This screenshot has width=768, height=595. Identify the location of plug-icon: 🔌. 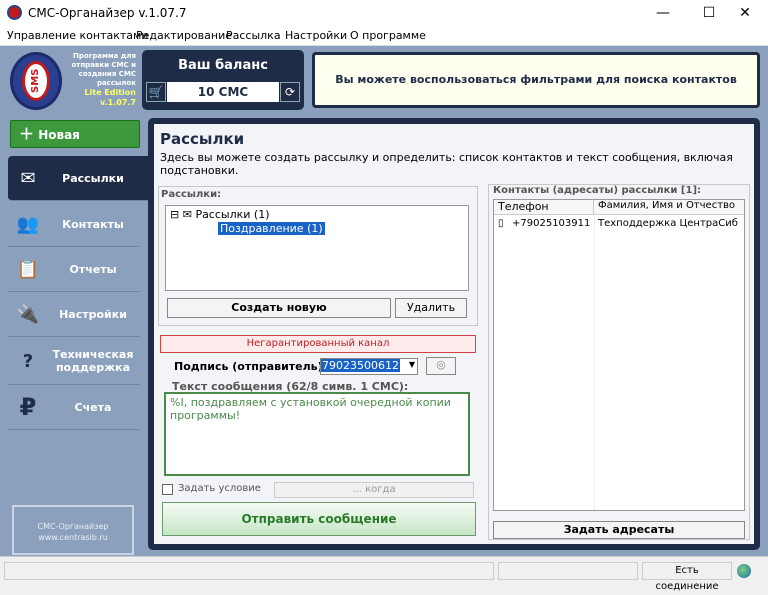
(28, 314).